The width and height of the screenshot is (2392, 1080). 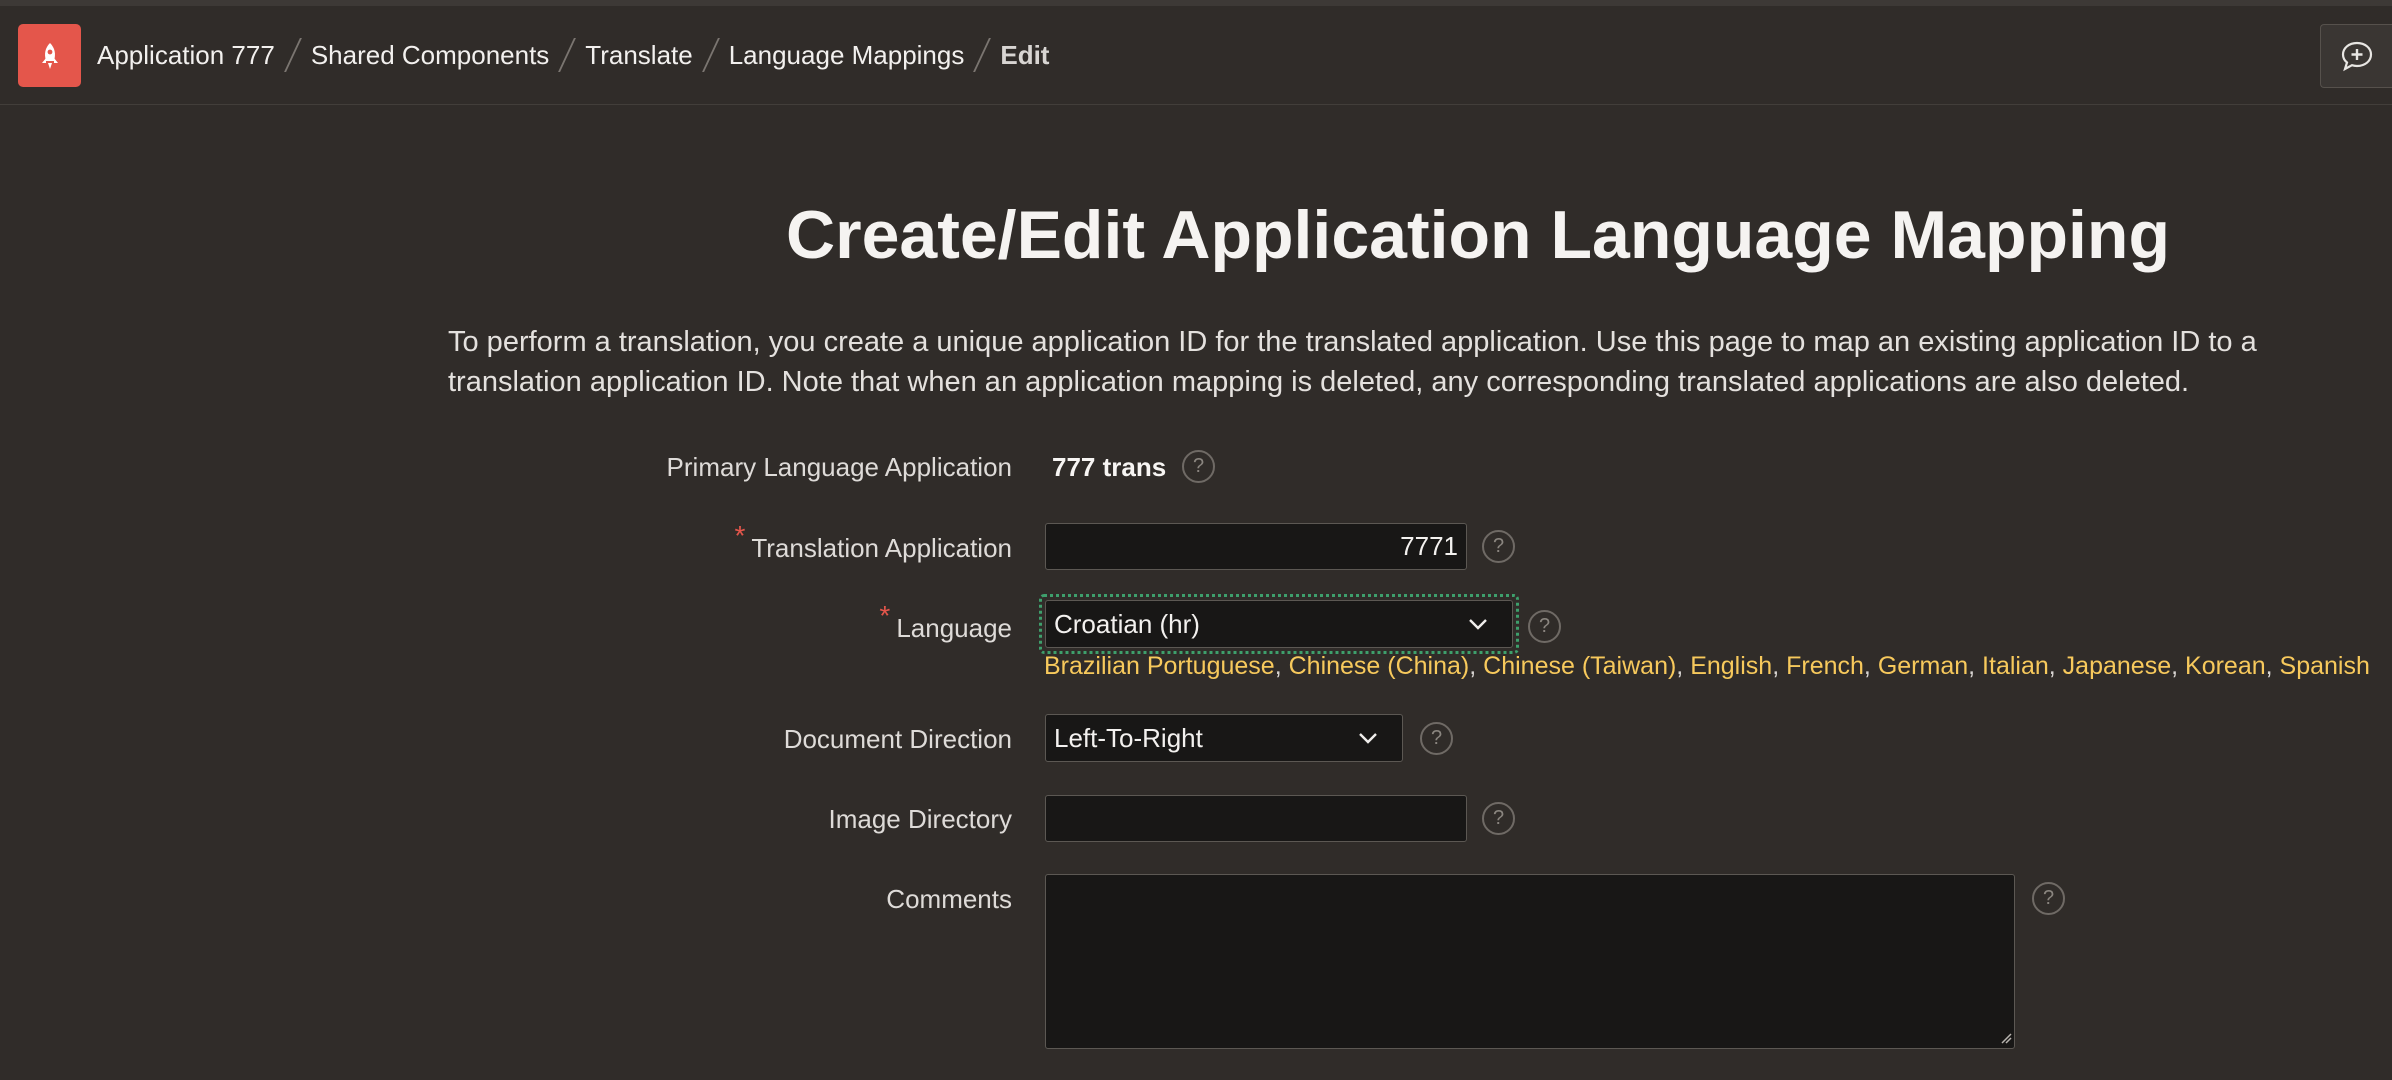 What do you see at coordinates (954, 628) in the screenshot?
I see `language-label-text: Language` at bounding box center [954, 628].